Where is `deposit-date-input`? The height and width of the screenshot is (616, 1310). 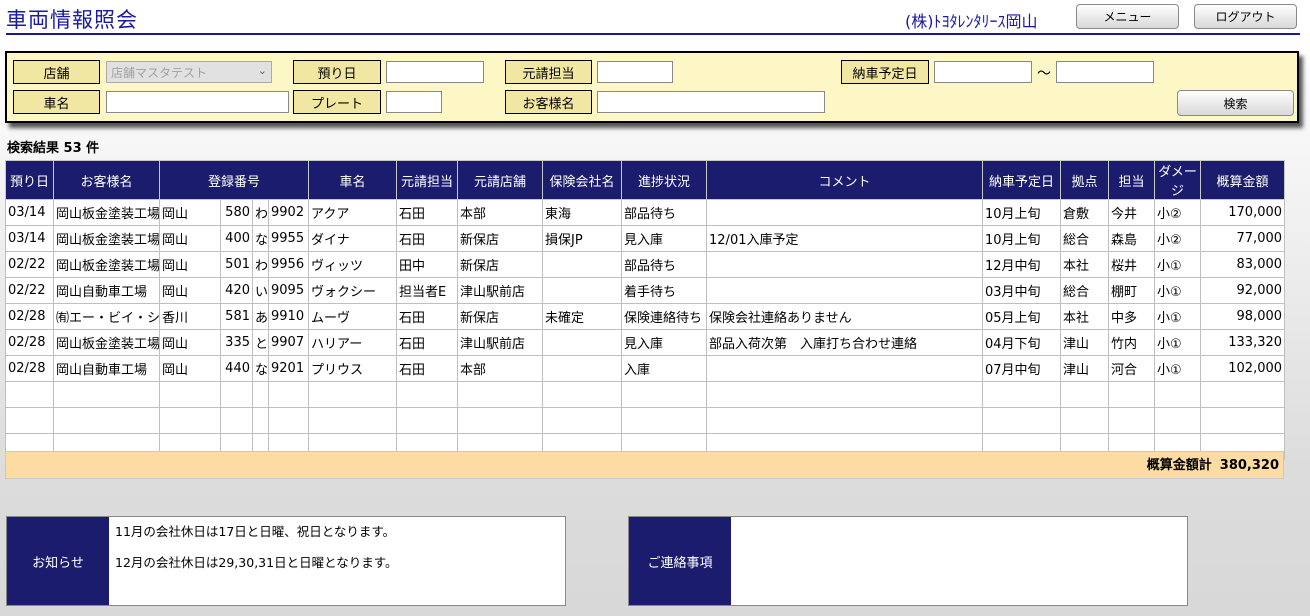 deposit-date-input is located at coordinates (435, 72).